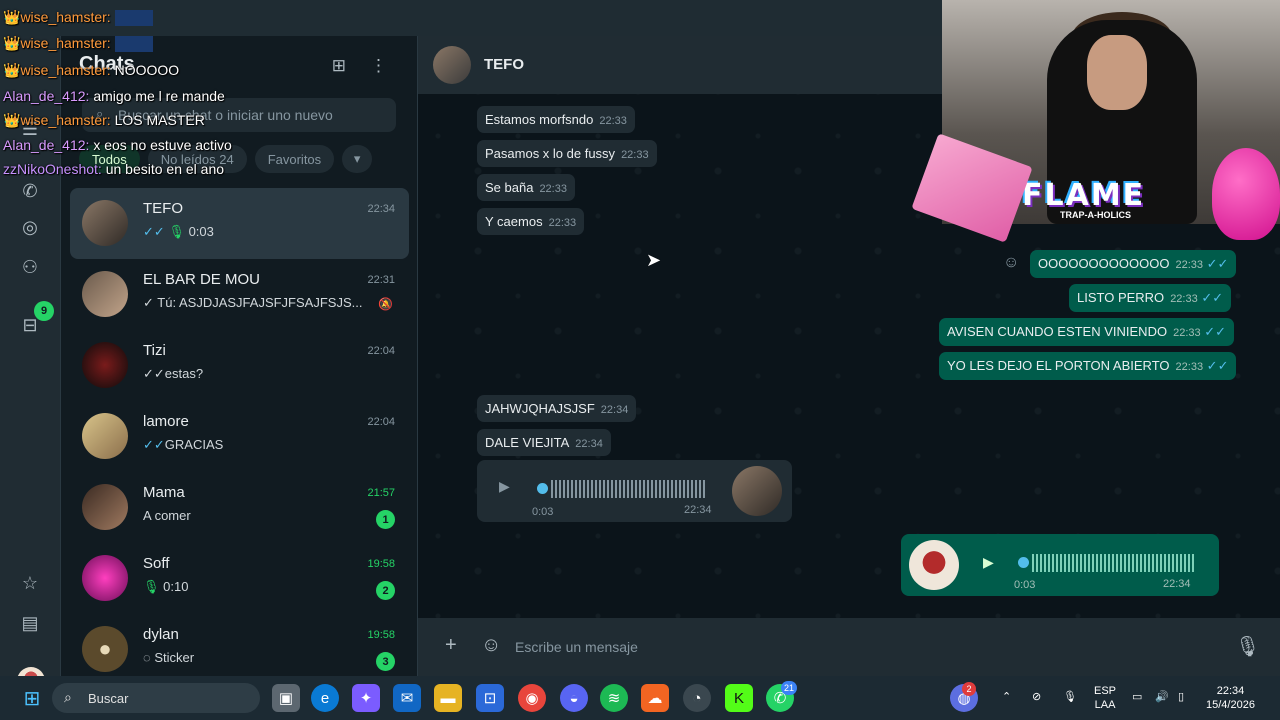 This screenshot has width=1280, height=720. Describe the element at coordinates (91, 70) in the screenshot. I see `stream-chat-line: 👑wise_hamster: NOOOOO` at that location.